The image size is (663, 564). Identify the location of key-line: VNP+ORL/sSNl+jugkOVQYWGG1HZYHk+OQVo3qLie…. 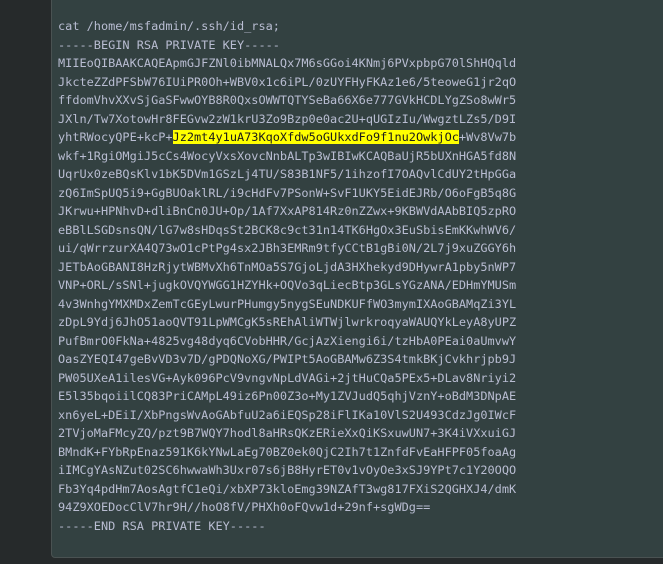
(287, 285).